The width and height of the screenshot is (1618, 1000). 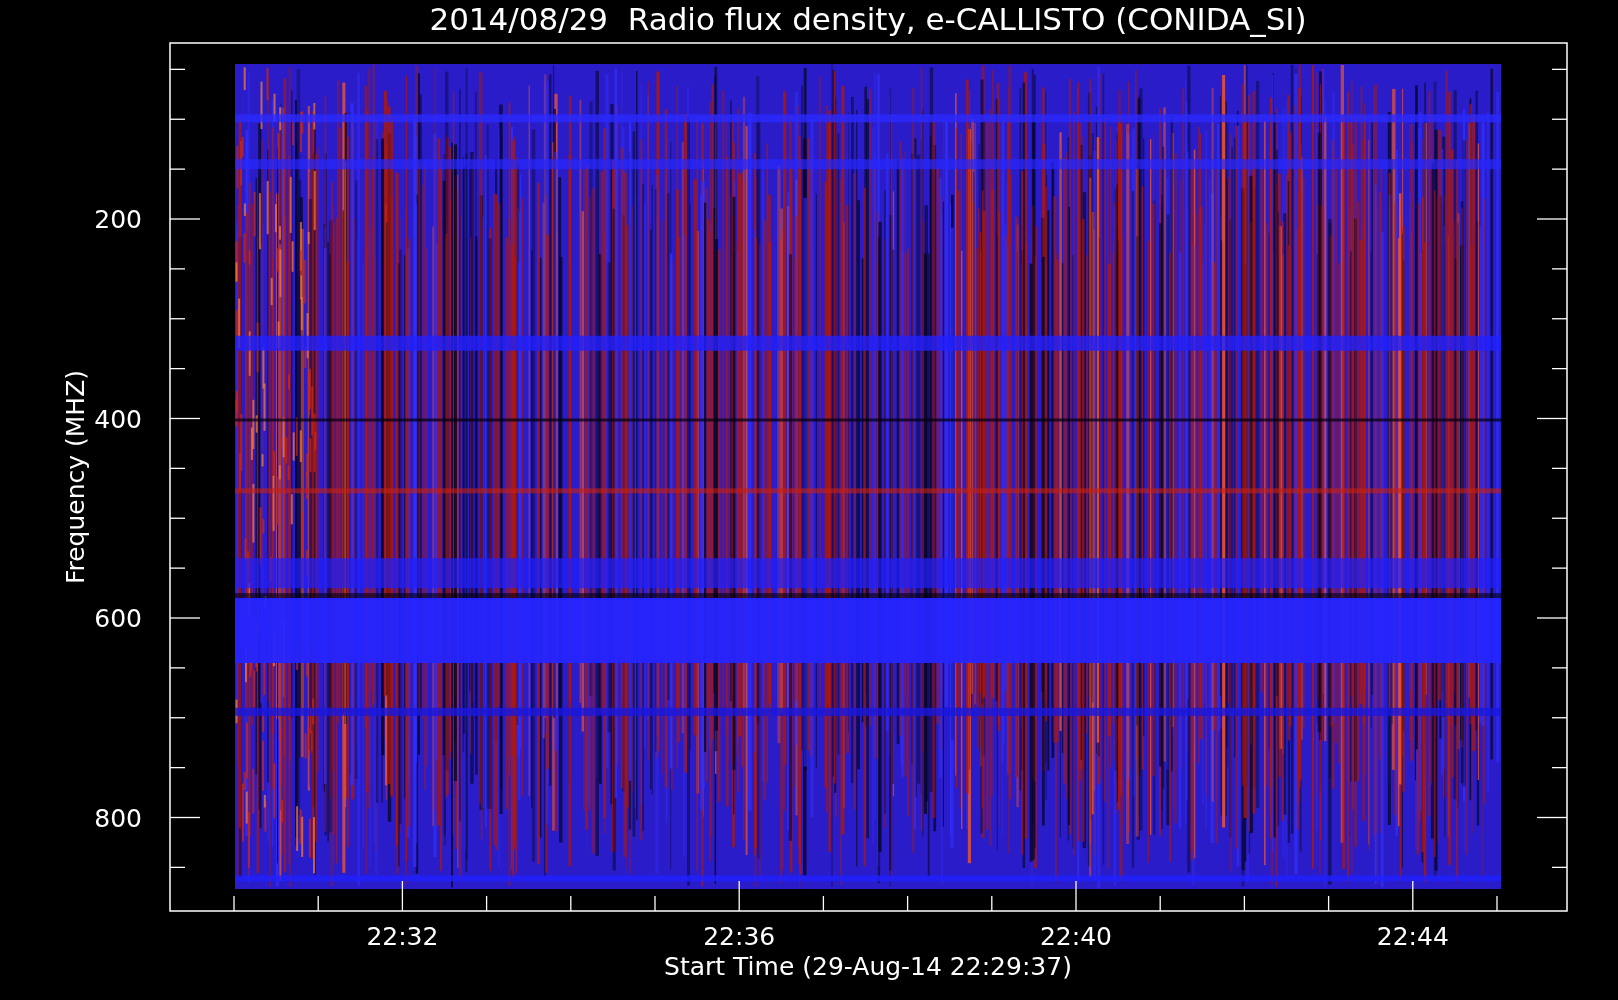 I want to click on chart-title: 2014/08/29 Radio flux density, e-CALLISTO (CONIDA_SI), so click(x=868, y=19).